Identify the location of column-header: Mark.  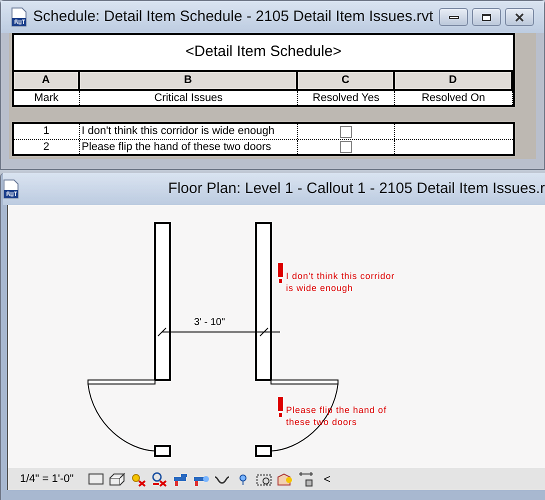
(47, 98).